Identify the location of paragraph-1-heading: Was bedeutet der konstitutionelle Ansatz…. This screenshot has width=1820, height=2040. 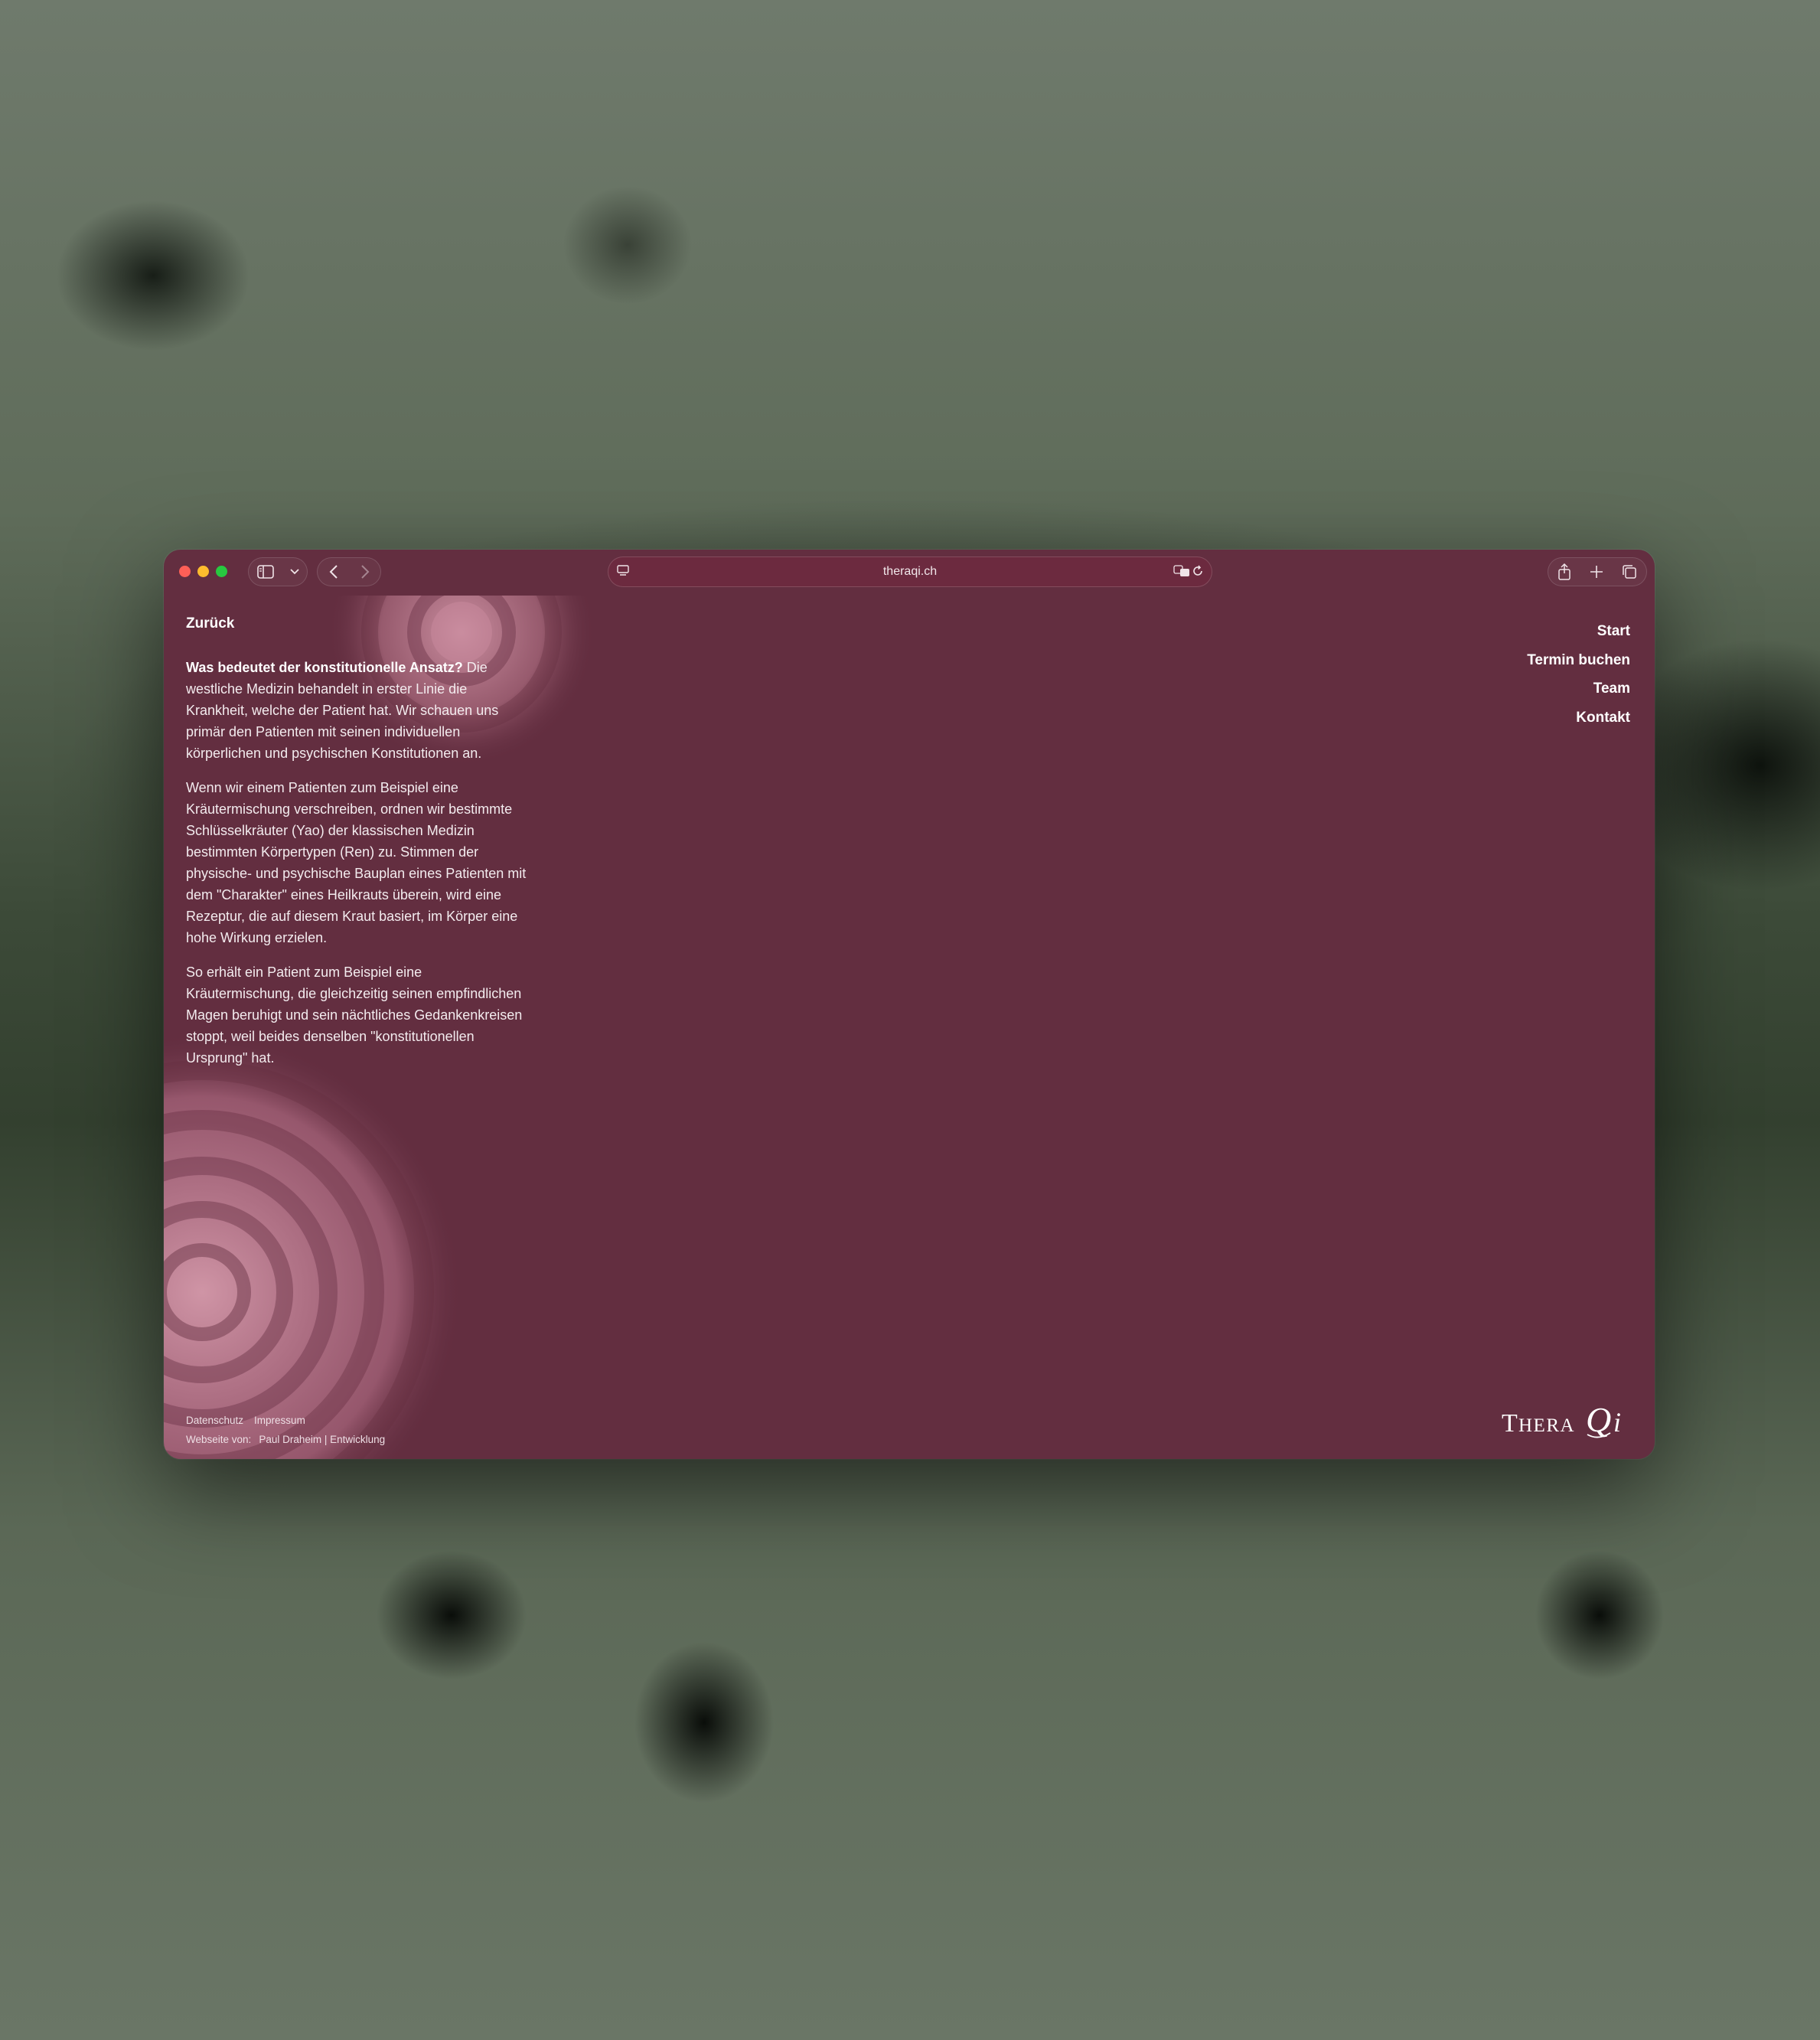
(324, 668).